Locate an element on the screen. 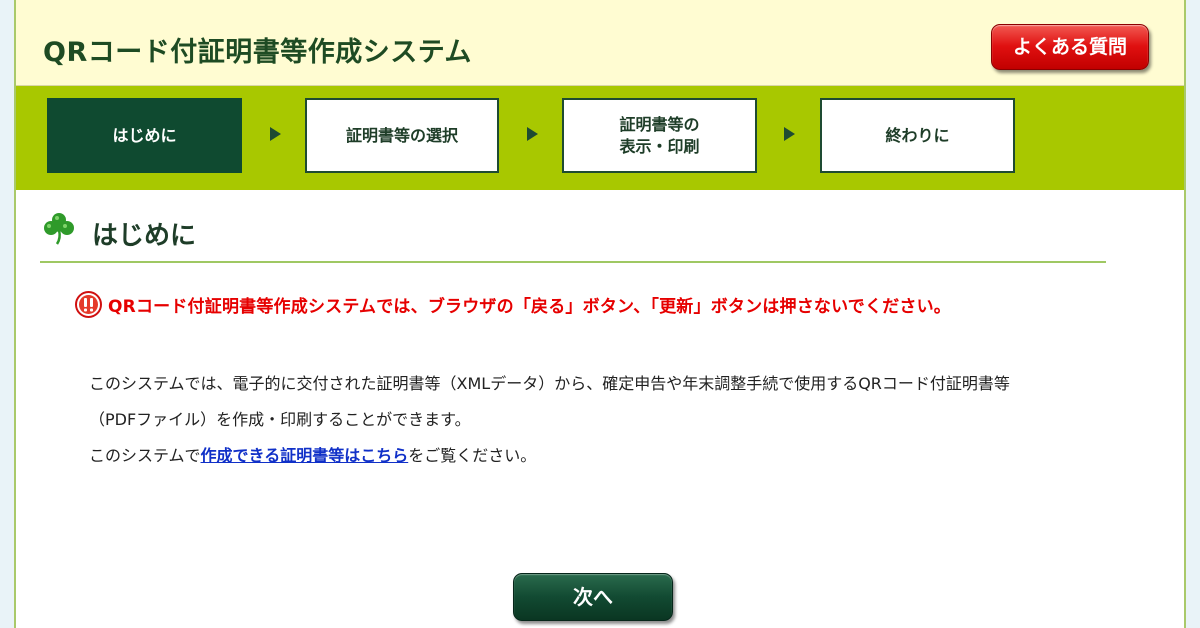 This screenshot has height=628, width=1200. description-suffix: をご覧ください。 is located at coordinates (472, 455).